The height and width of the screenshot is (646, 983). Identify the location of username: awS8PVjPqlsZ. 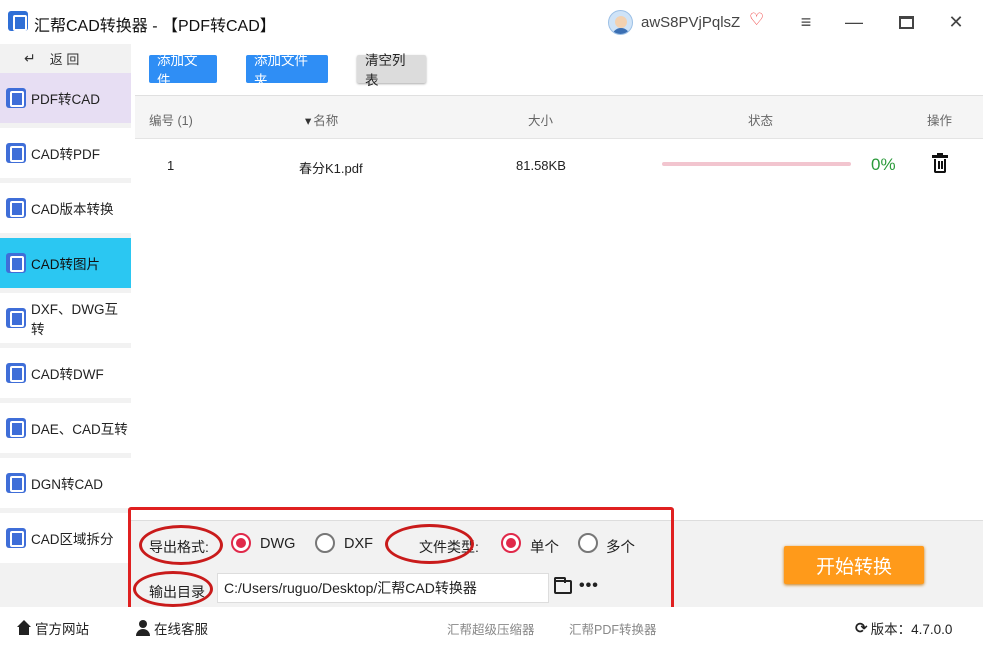
(690, 22).